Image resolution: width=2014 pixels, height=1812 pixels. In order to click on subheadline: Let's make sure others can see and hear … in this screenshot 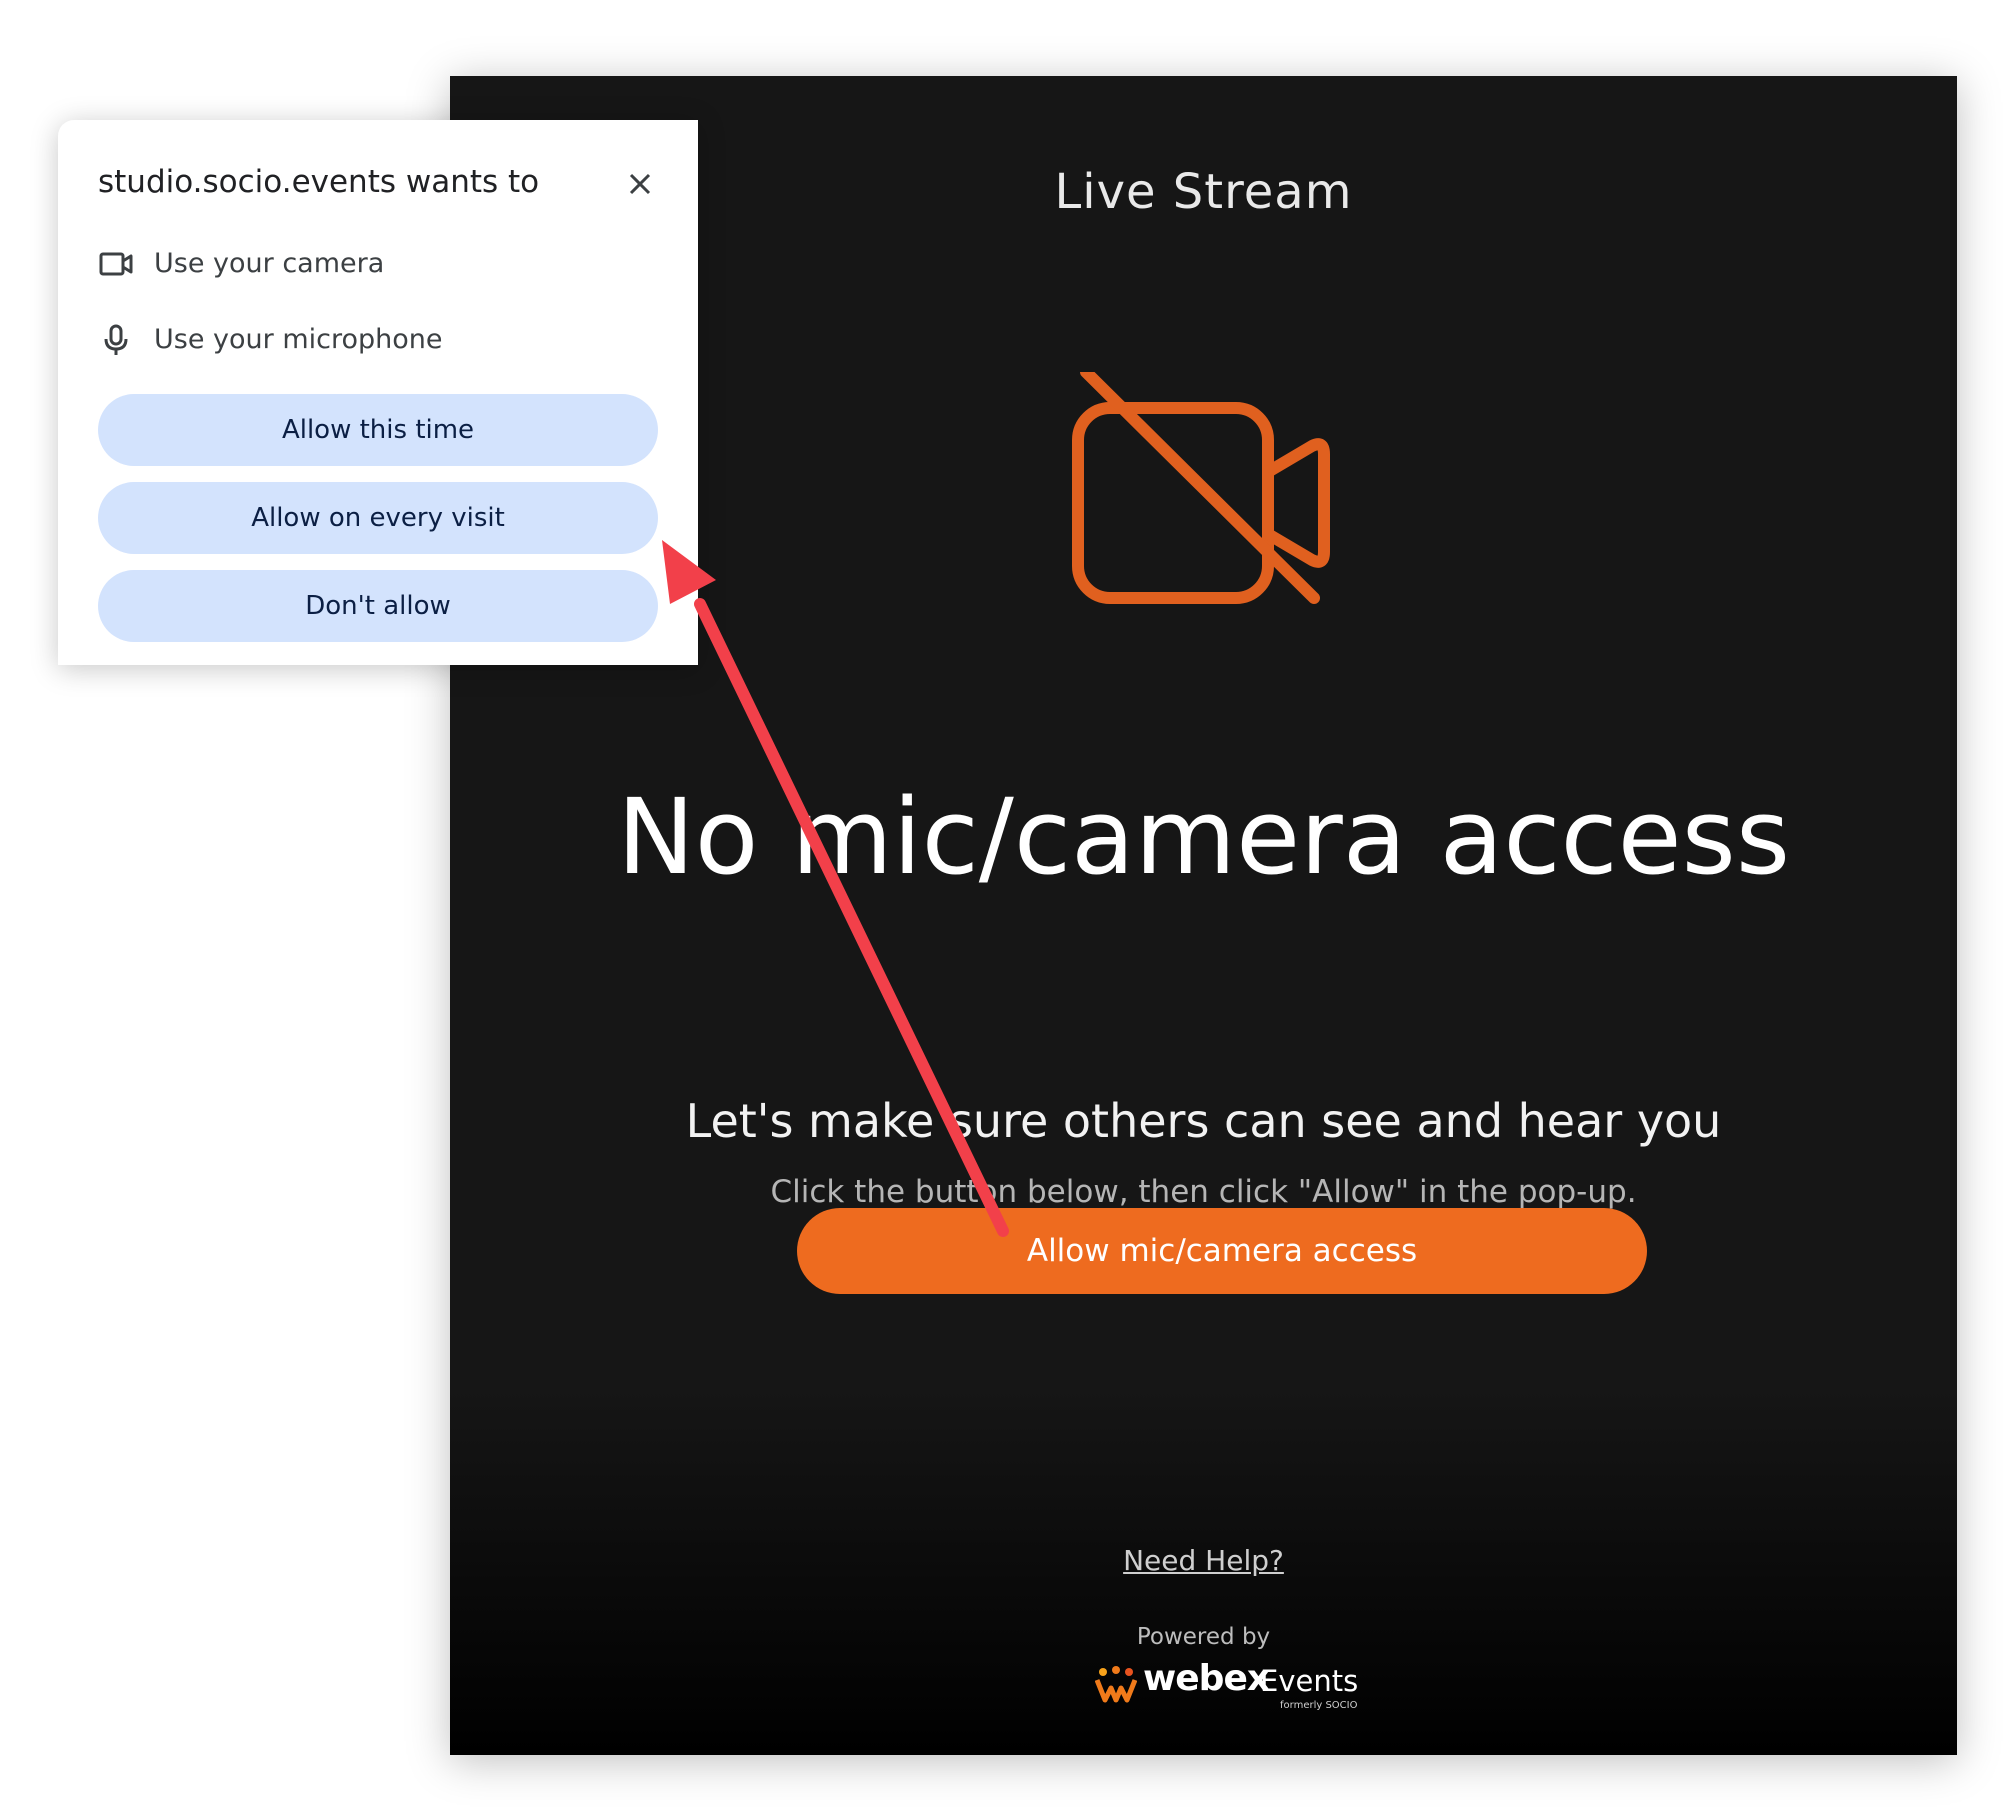, I will do `click(1203, 1121)`.